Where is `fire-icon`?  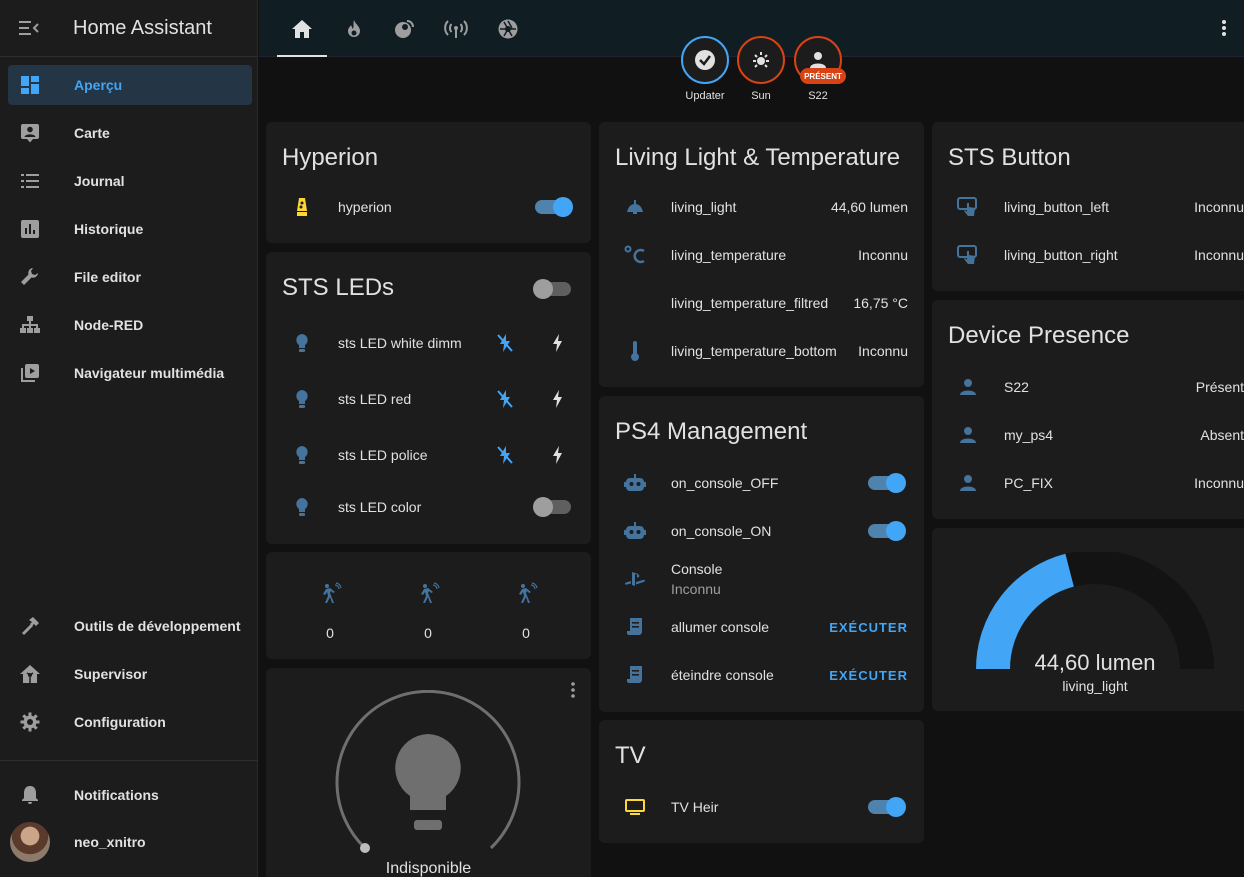 fire-icon is located at coordinates (354, 28).